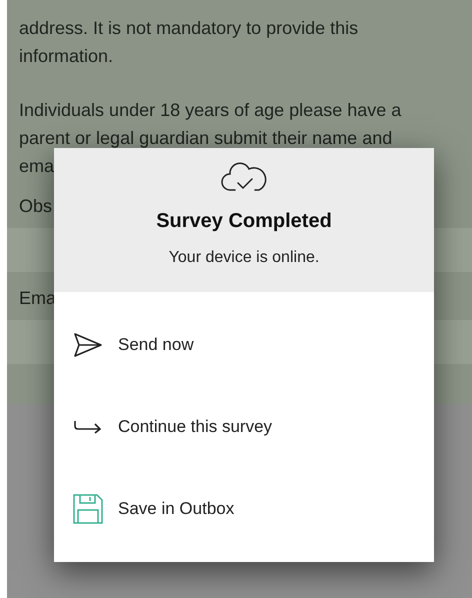 The image size is (472, 598). I want to click on send-icon, so click(88, 345).